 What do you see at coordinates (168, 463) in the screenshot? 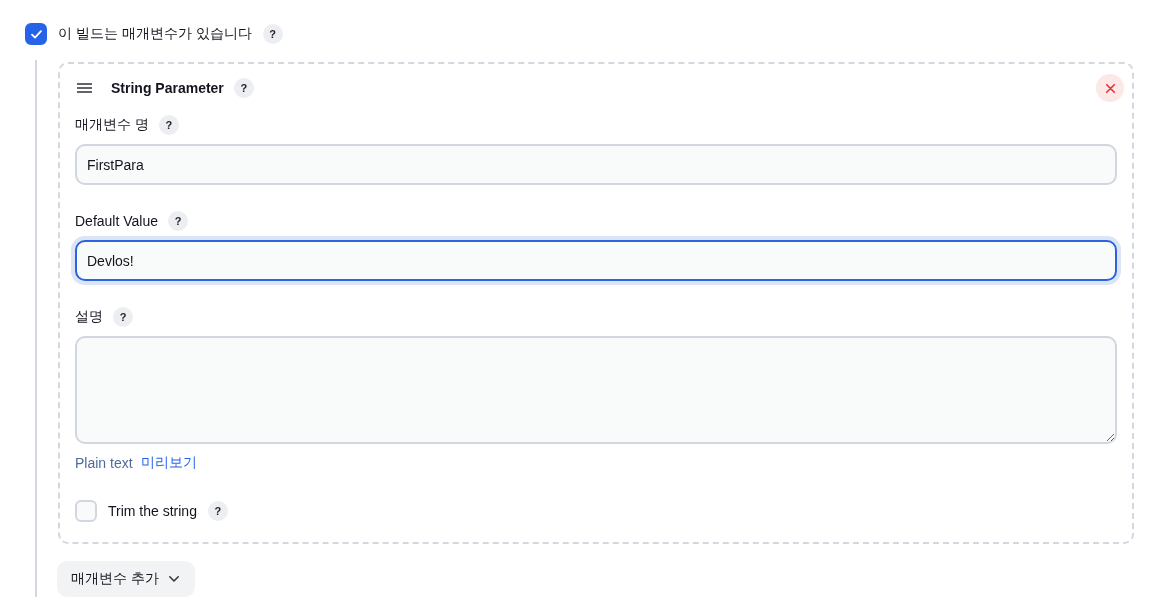
I see `preview-link: 미리보기` at bounding box center [168, 463].